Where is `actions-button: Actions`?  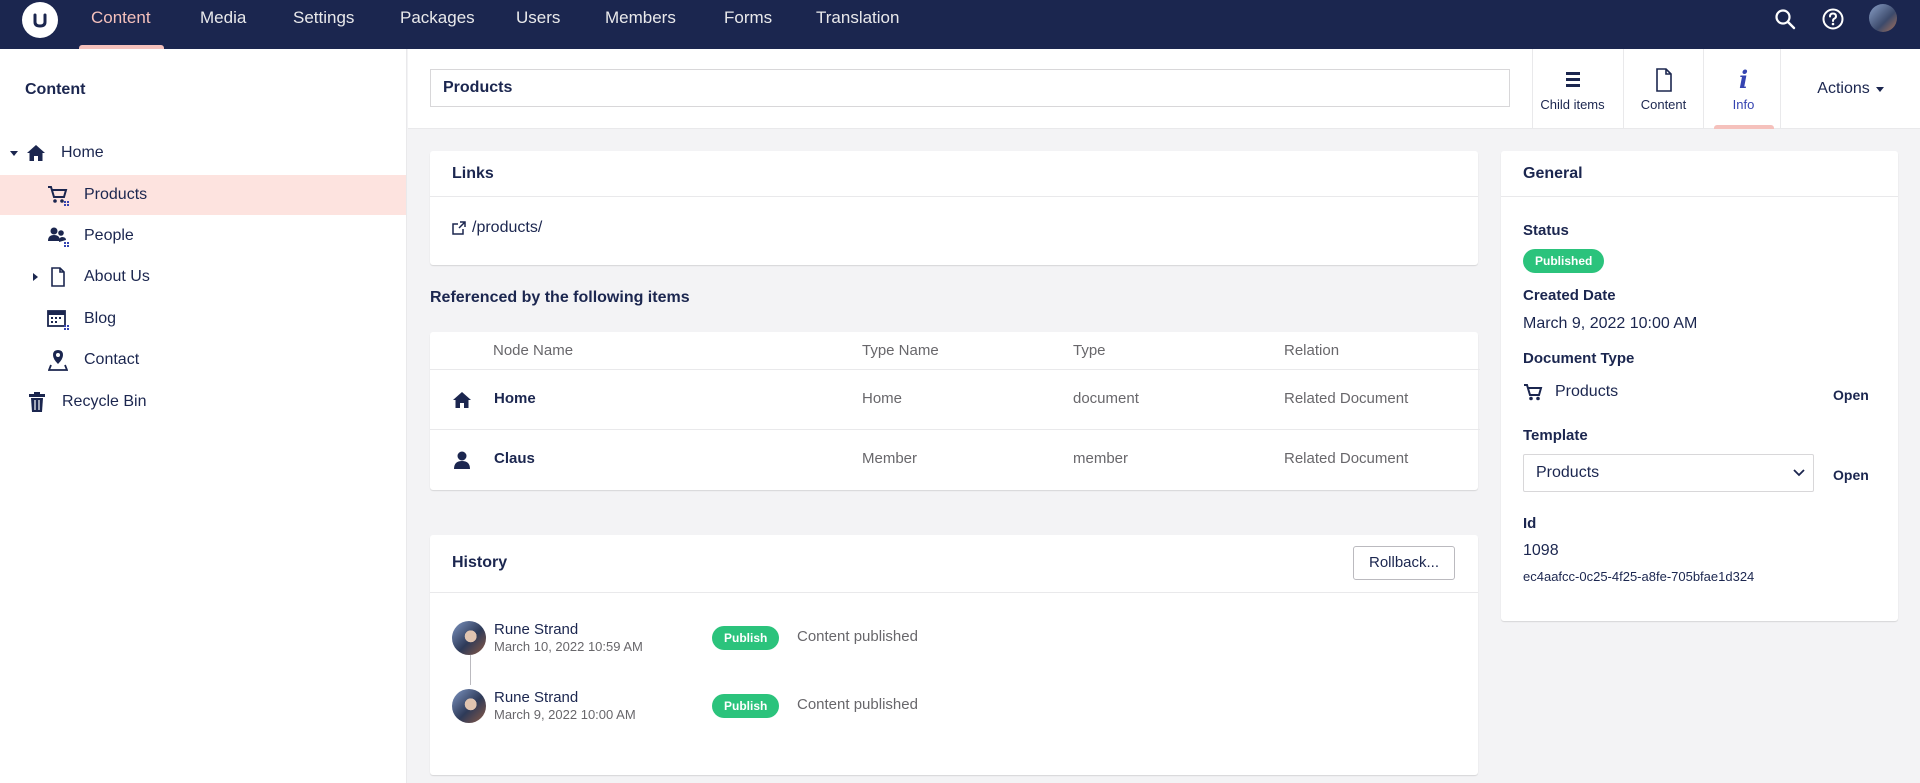
actions-button: Actions is located at coordinates (1850, 89).